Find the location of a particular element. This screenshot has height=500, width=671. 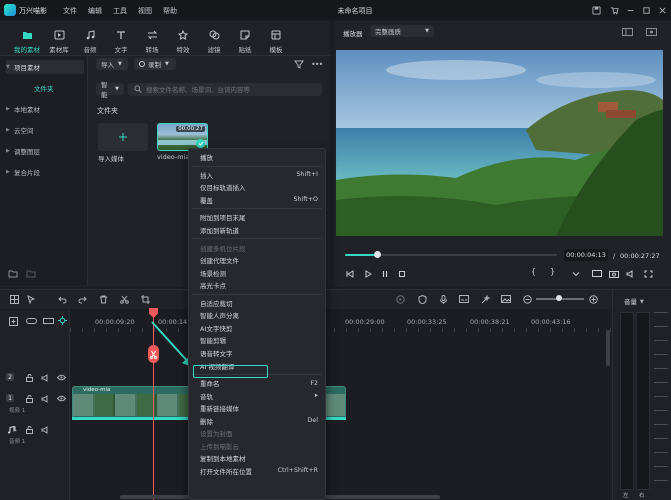

chevron-down-icon is located at coordinates (575, 273).